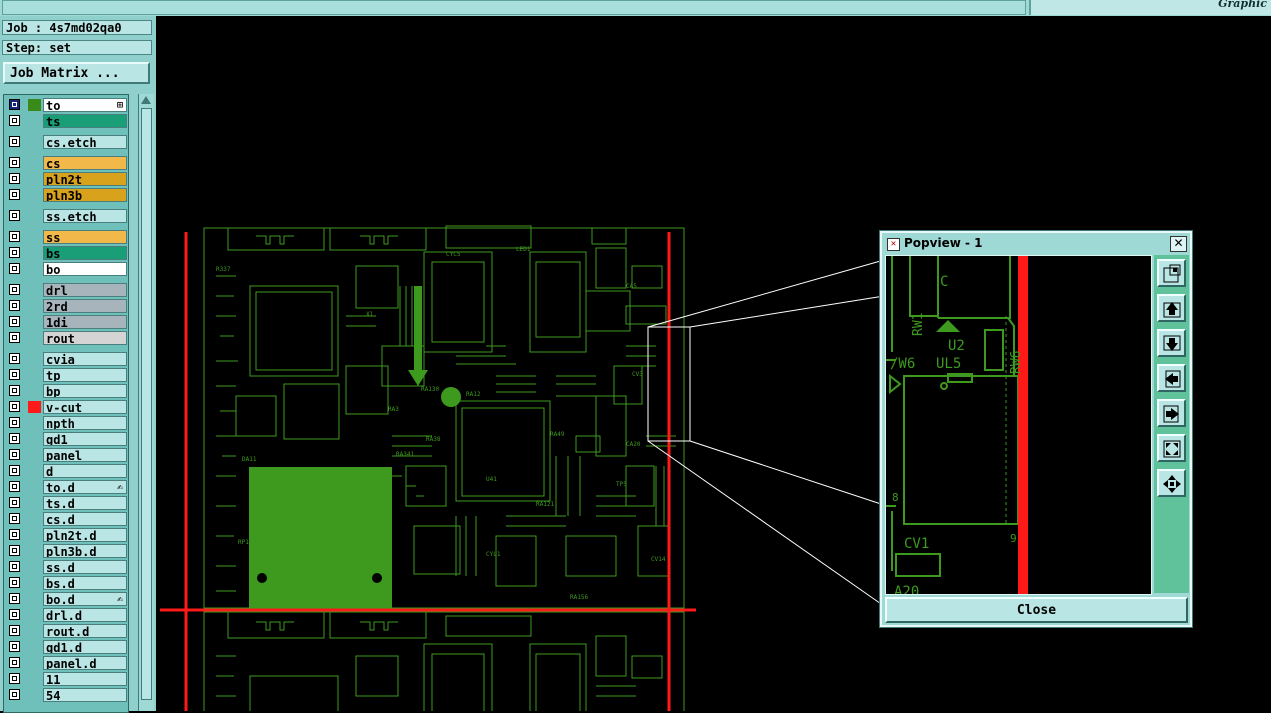 The image size is (1271, 713). Describe the element at coordinates (85, 647) in the screenshot. I see `layer-name: gd1.d` at that location.